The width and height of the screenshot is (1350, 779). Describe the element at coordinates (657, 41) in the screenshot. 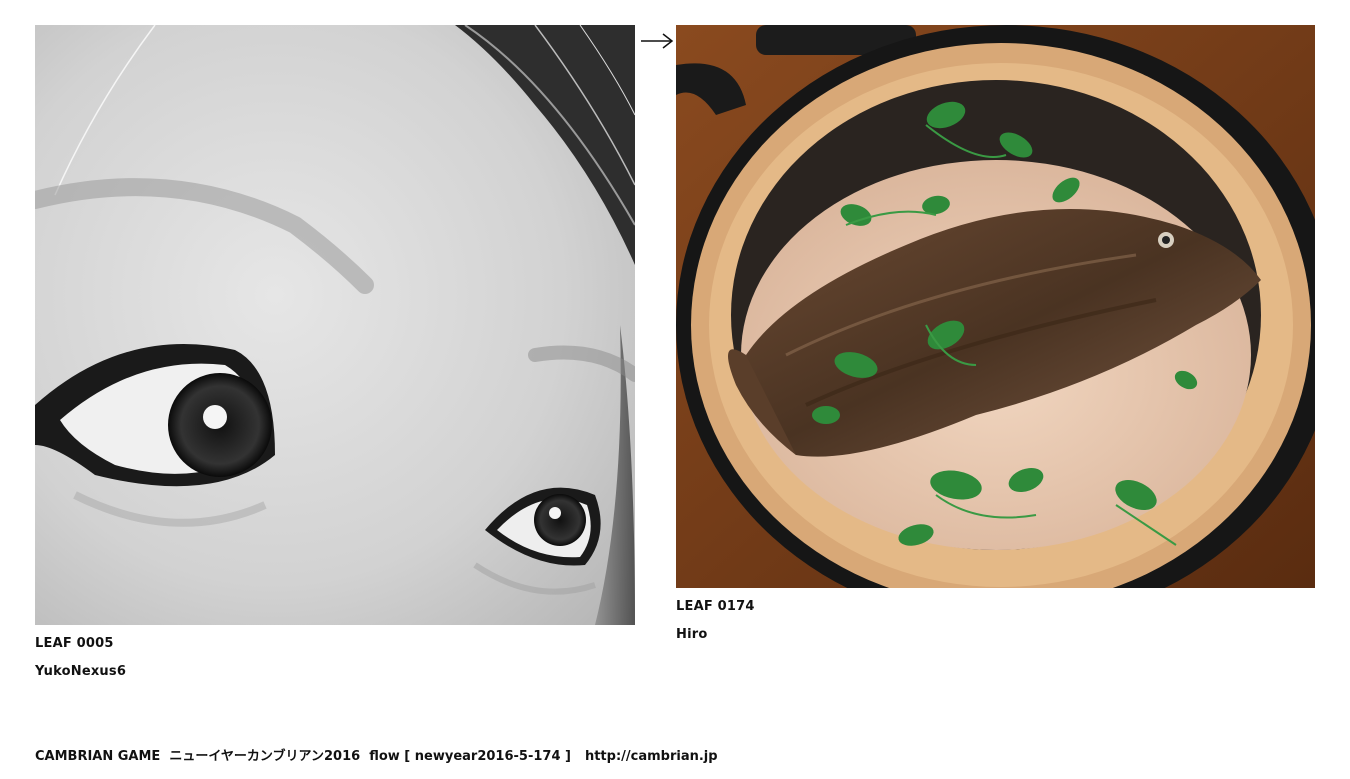

I see `right-arrow-icon` at that location.